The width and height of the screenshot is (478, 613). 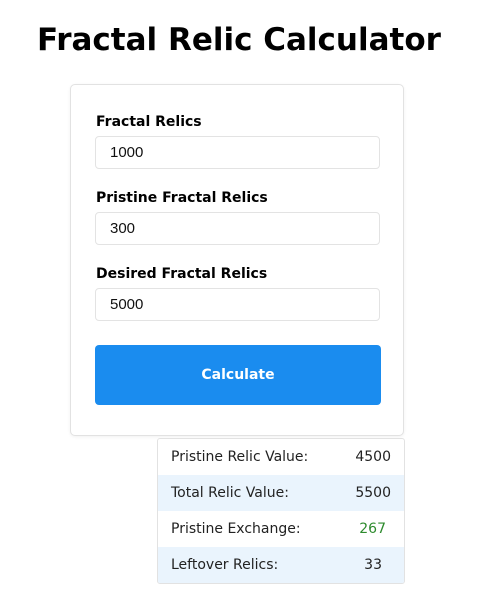 I want to click on fractal-relics-label: Fractal Relics, so click(x=149, y=122).